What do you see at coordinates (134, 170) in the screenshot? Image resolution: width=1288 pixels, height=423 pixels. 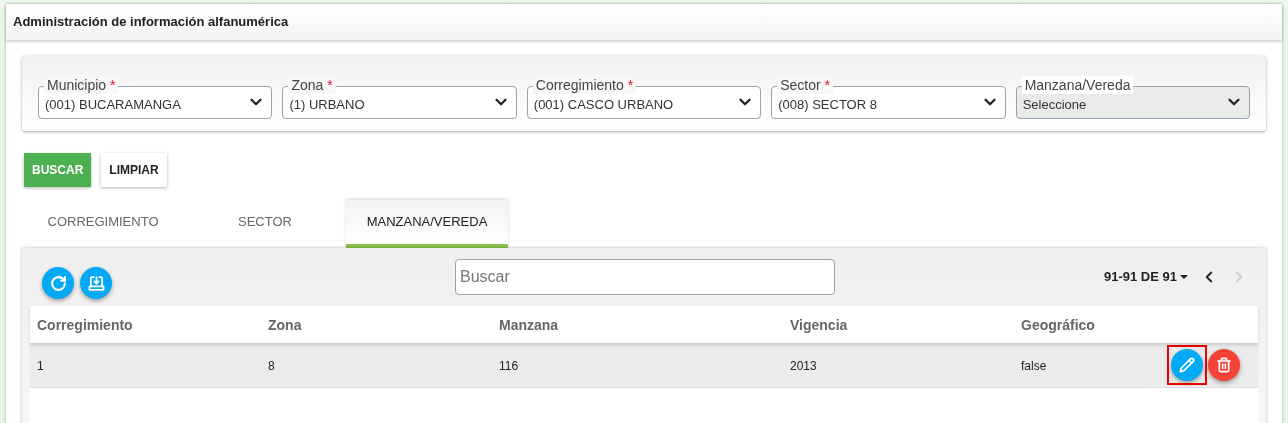 I see `clear-button: LIMPIAR` at bounding box center [134, 170].